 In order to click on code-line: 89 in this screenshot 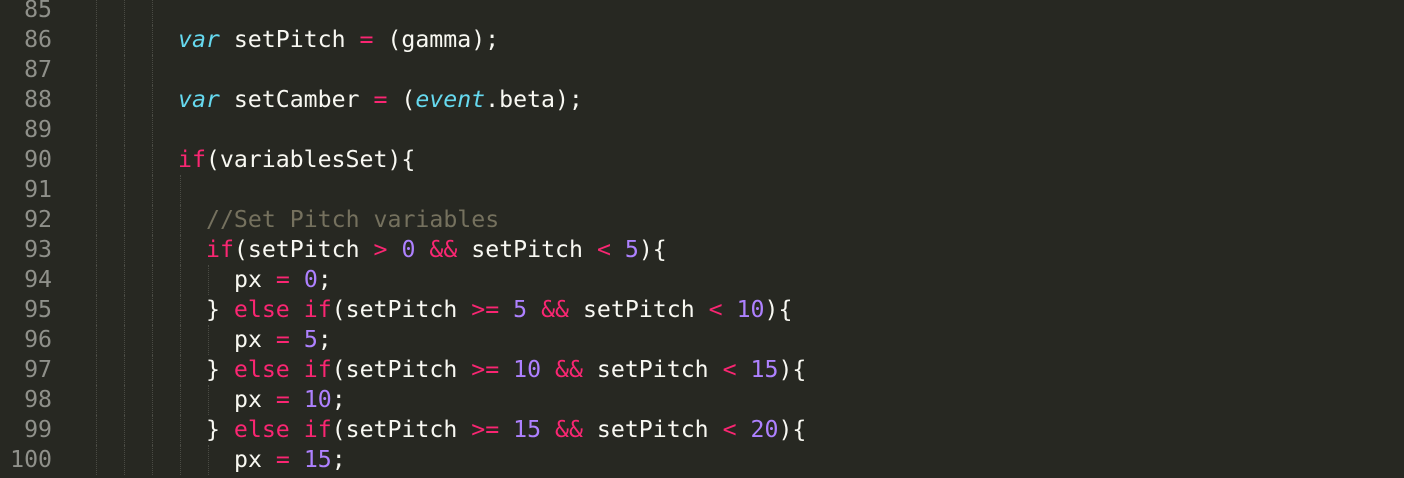, I will do `click(702, 130)`.